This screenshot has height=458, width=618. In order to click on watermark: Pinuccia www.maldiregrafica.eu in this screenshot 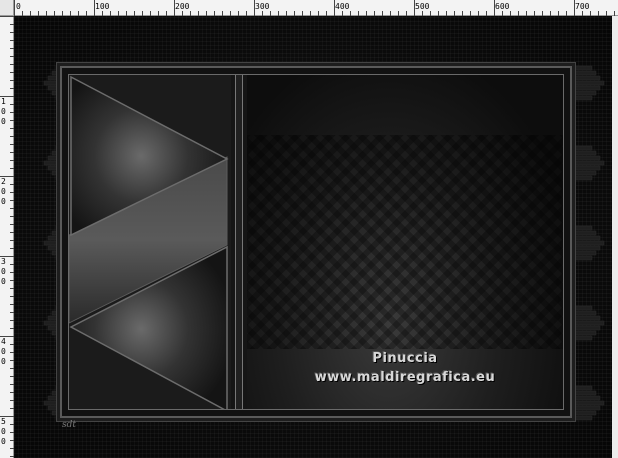, I will do `click(405, 368)`.